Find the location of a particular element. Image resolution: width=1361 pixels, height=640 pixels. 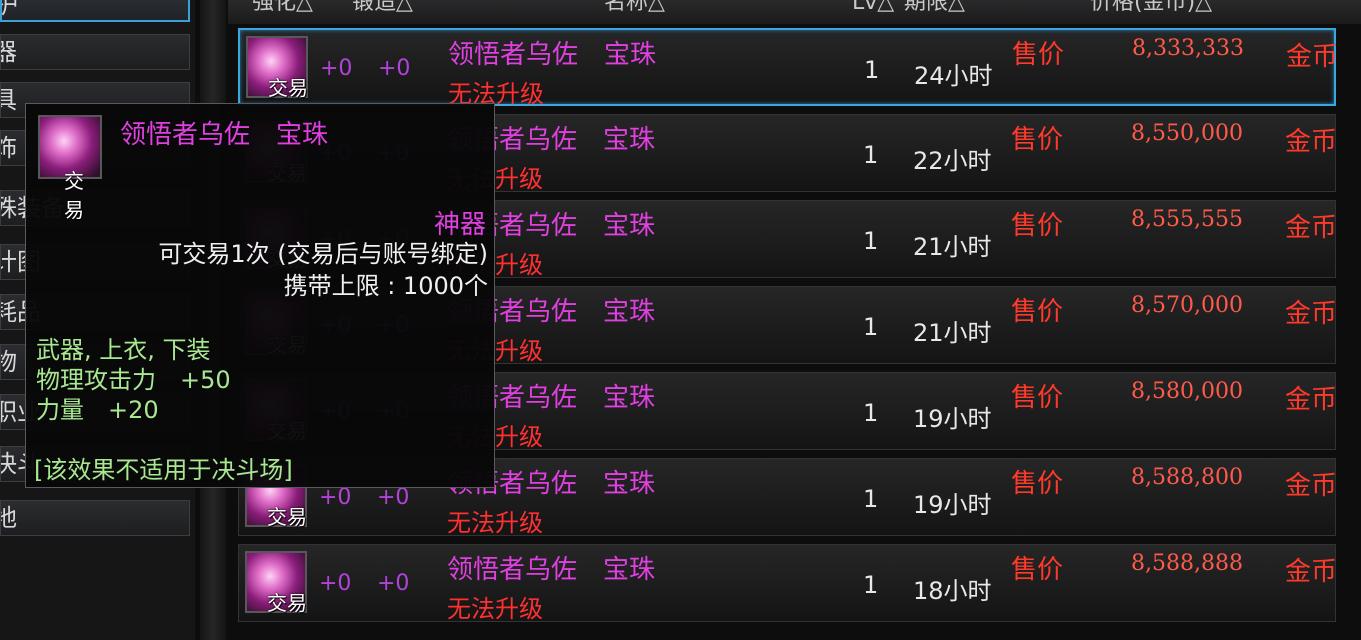

column-forge: 锻造△ is located at coordinates (382, 7).